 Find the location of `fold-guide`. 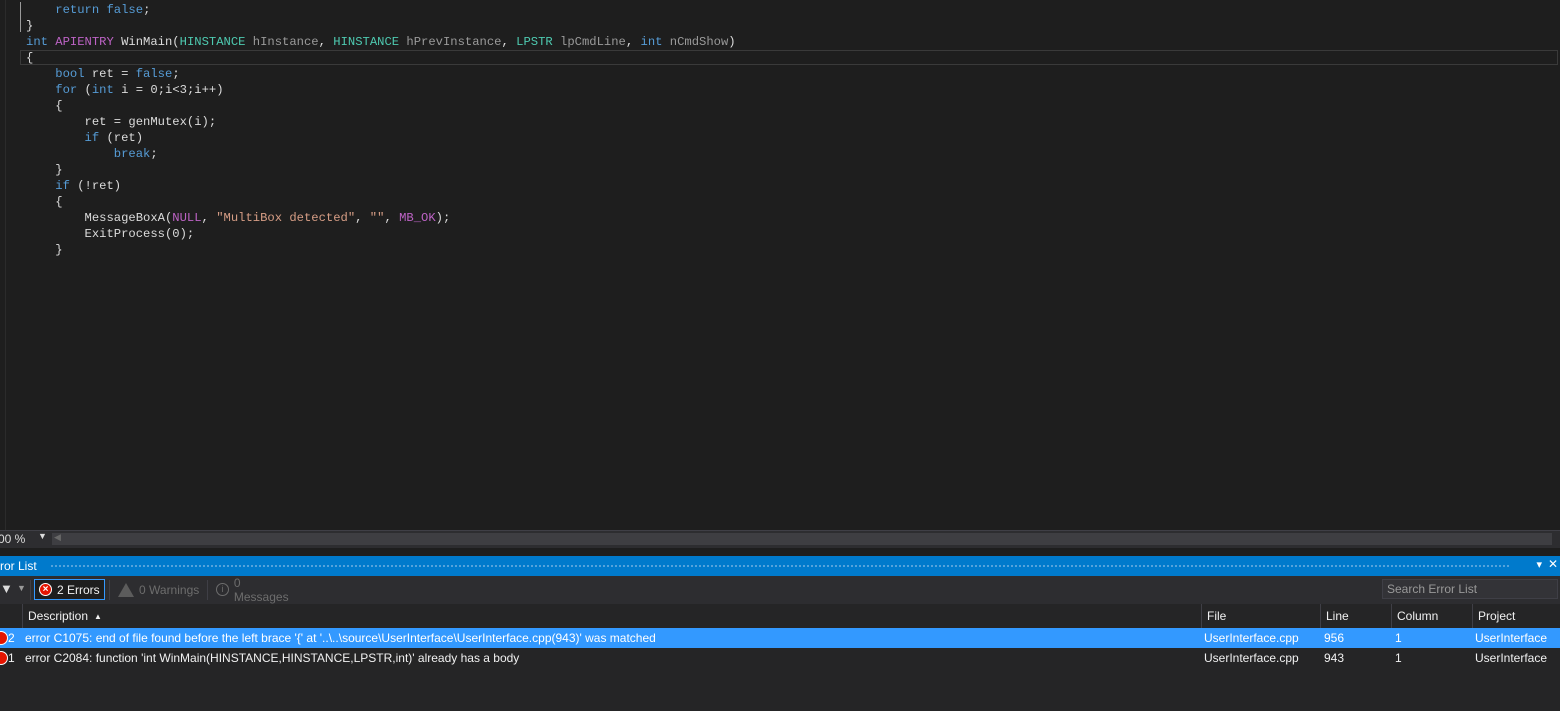

fold-guide is located at coordinates (20, 17).